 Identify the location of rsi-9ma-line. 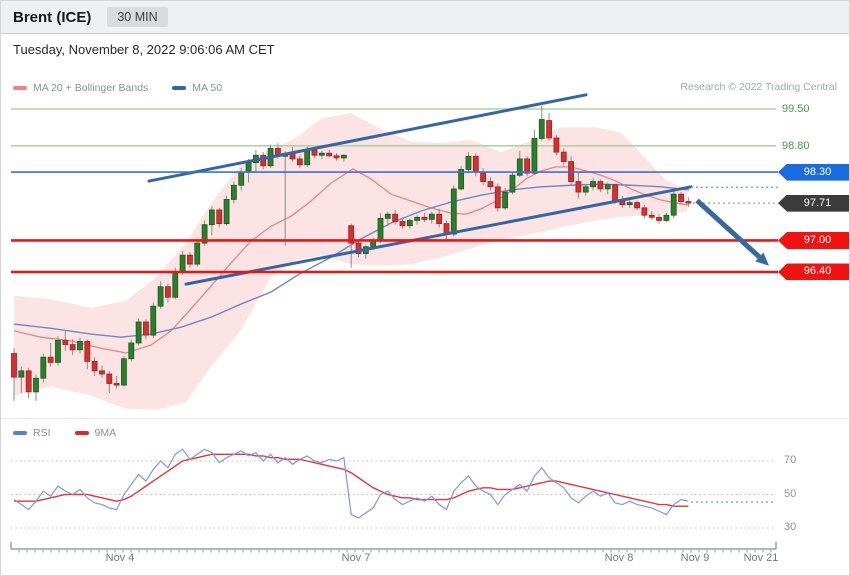
(351, 480).